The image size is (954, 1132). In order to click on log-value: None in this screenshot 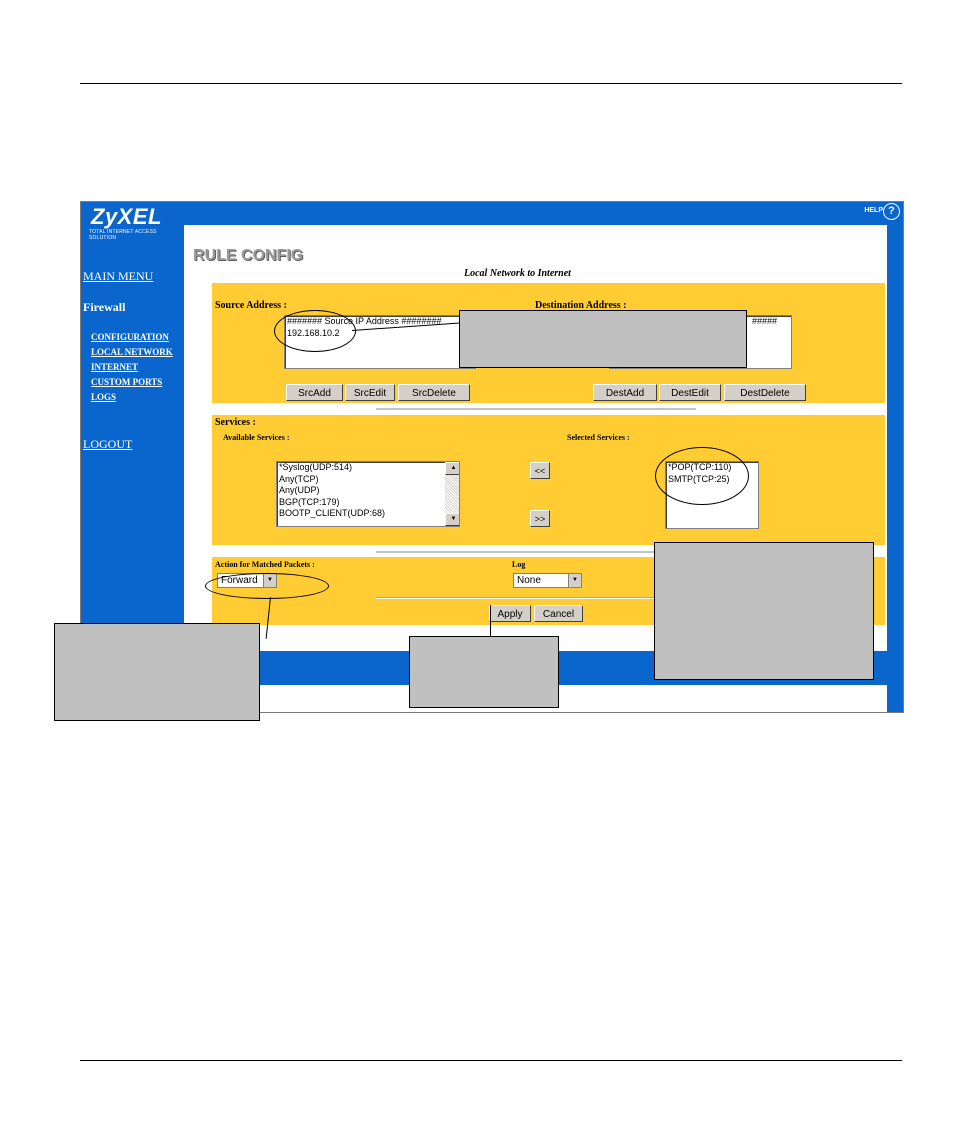, I will do `click(529, 580)`.